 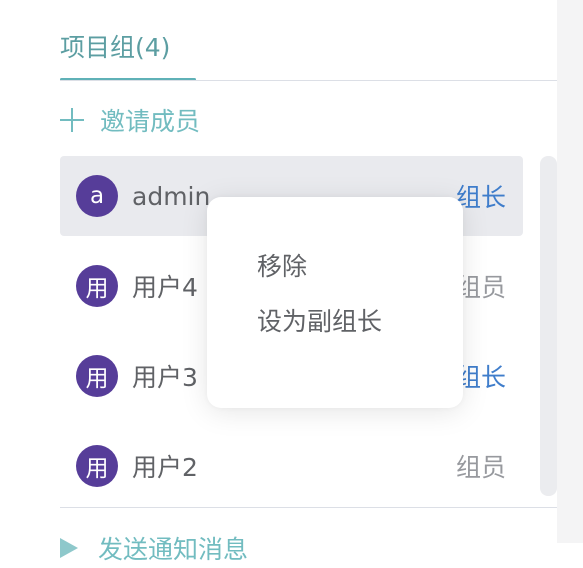 I want to click on invite-member-label: 邀请成员, so click(x=150, y=121).